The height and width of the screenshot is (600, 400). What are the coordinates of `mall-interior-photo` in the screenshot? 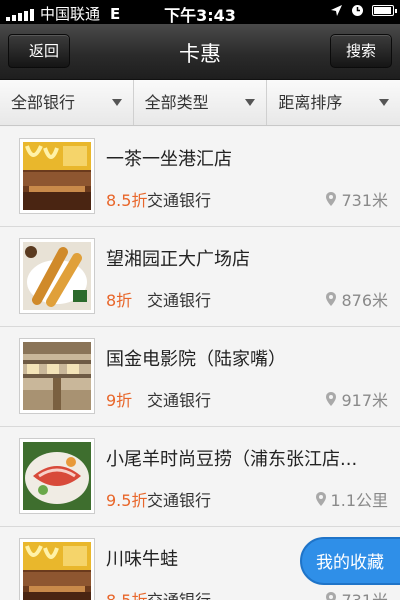 It's located at (57, 376).